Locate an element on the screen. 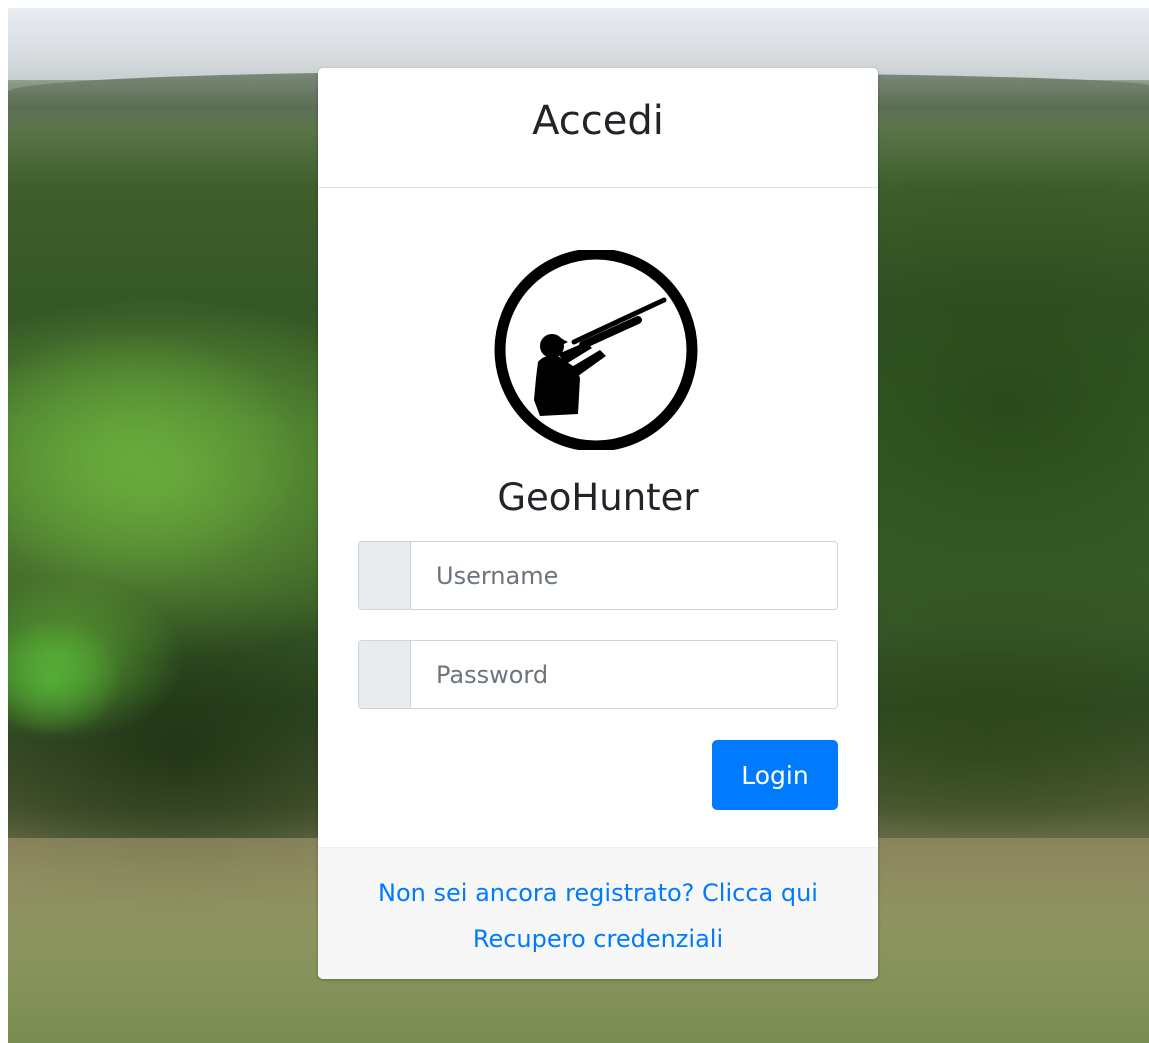 The height and width of the screenshot is (1043, 1149). password-input is located at coordinates (624, 674).